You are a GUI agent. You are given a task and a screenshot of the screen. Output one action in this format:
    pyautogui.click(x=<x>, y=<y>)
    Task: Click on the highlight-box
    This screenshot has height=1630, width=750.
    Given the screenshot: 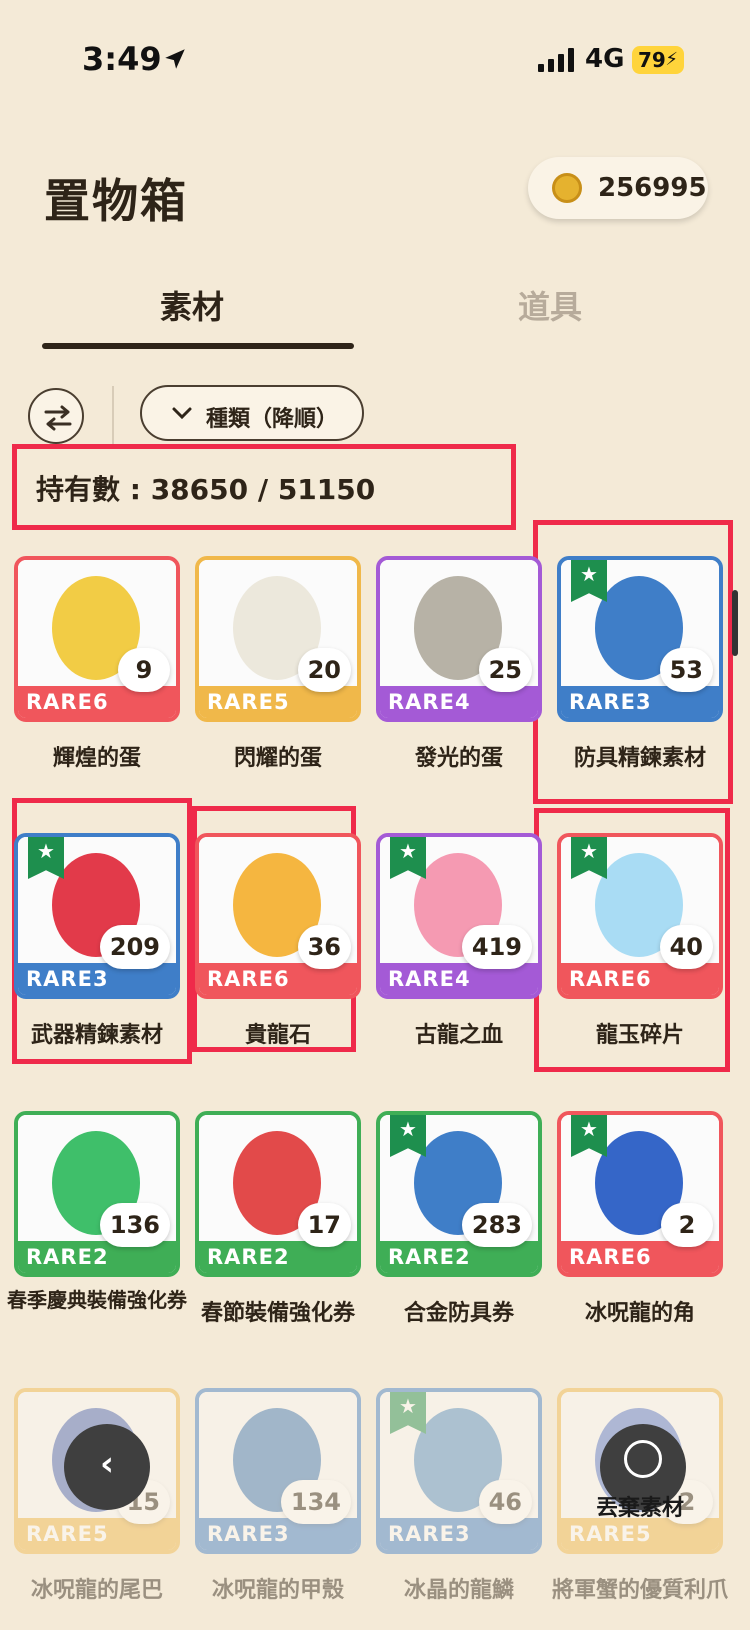 What is the action you would take?
    pyautogui.click(x=264, y=487)
    